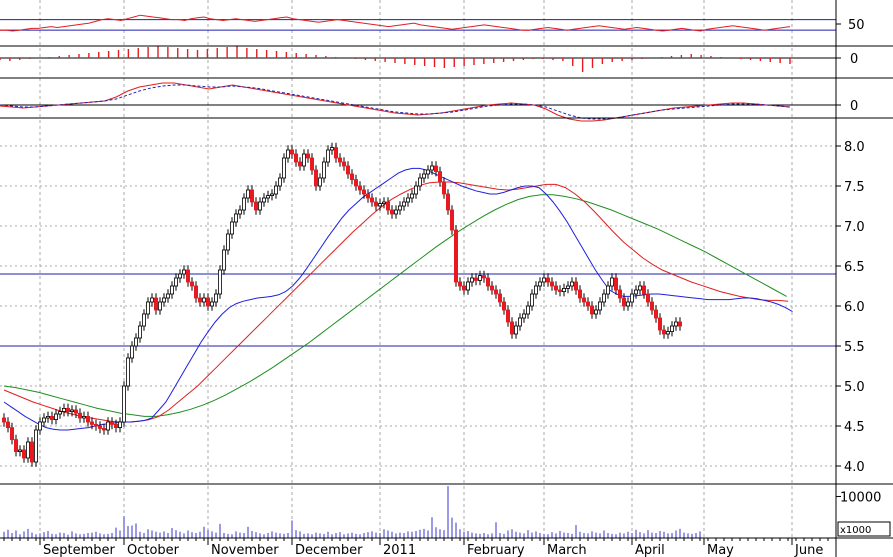 This screenshot has height=557, width=893. I want to click on month-label: May, so click(720, 550).